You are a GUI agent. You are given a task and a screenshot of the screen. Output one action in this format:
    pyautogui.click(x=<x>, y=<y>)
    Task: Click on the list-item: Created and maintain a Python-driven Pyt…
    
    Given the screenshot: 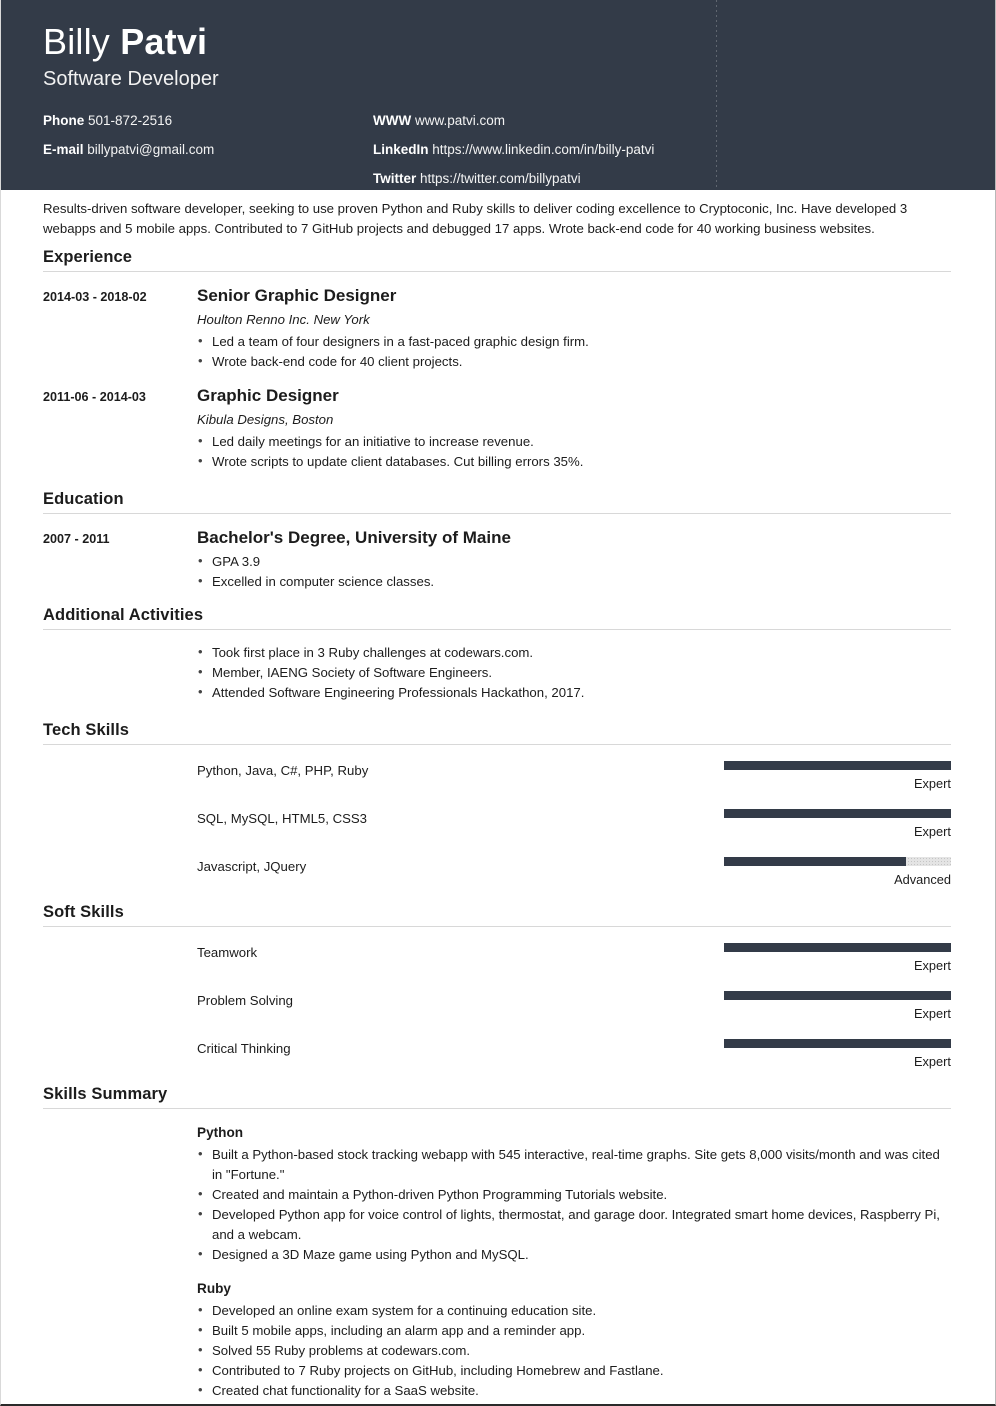 What is the action you would take?
    pyautogui.click(x=574, y=1194)
    